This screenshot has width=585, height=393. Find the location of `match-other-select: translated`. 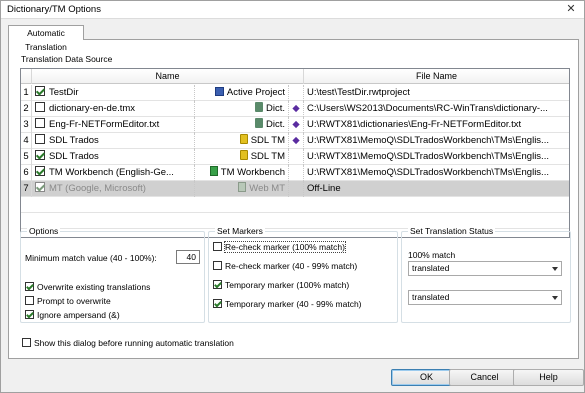

match-other-select: translated is located at coordinates (485, 297).